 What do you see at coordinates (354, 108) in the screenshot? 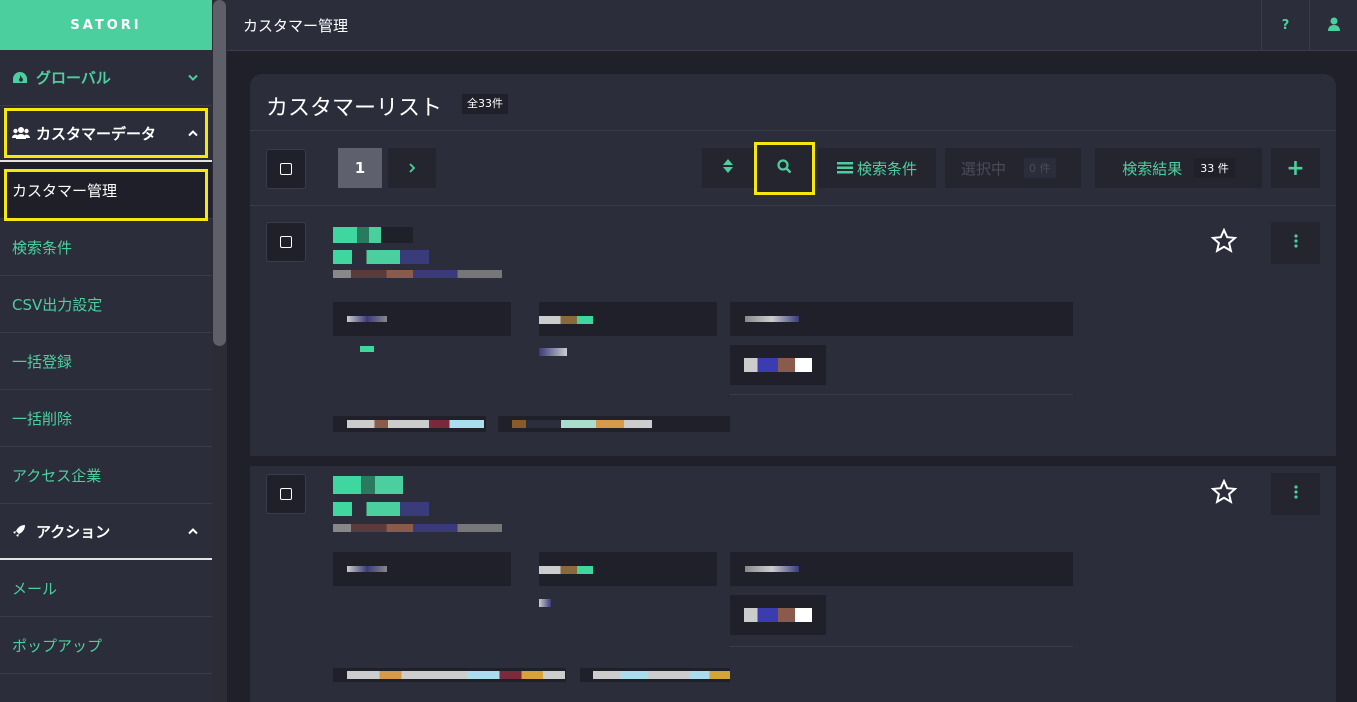
I see `card-title: カスタマーリスト` at bounding box center [354, 108].